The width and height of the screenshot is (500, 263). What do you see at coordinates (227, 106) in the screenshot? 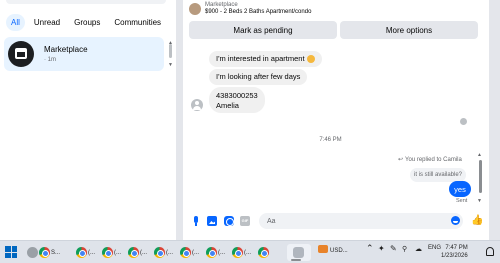
I see `message-name: Amelia` at bounding box center [227, 106].